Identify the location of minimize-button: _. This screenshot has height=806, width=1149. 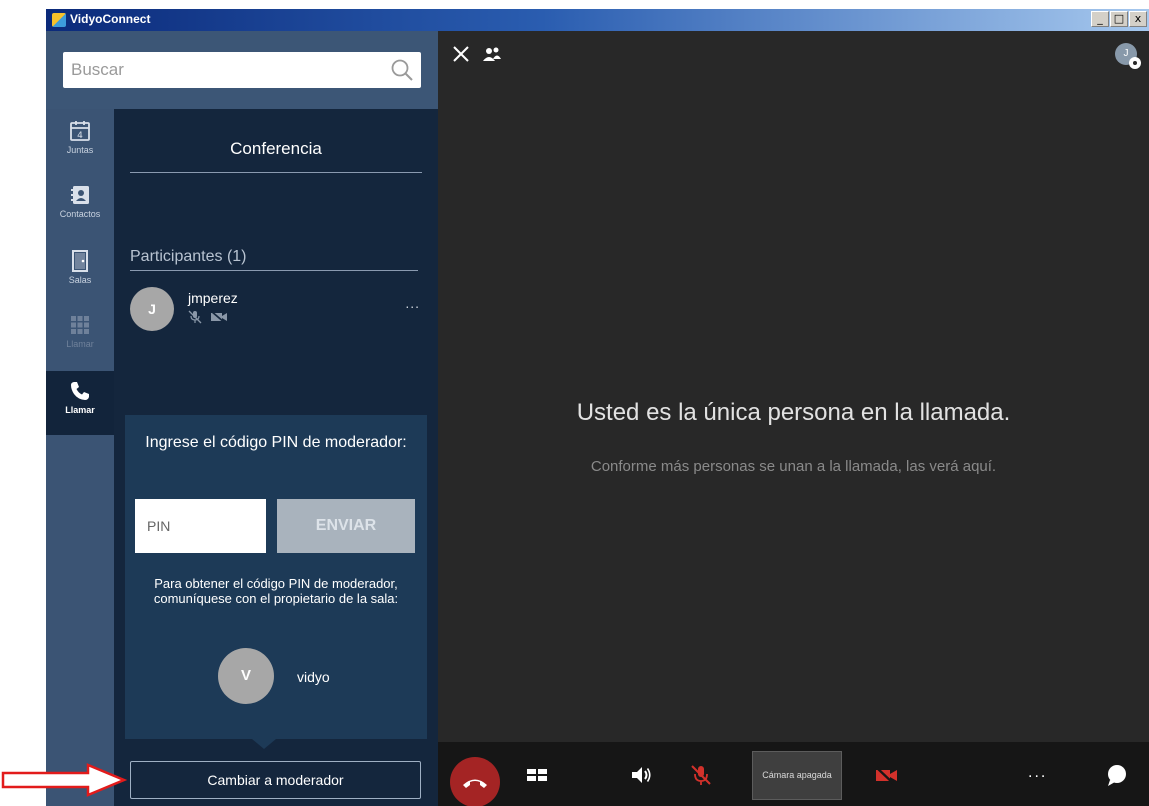
(1100, 19).